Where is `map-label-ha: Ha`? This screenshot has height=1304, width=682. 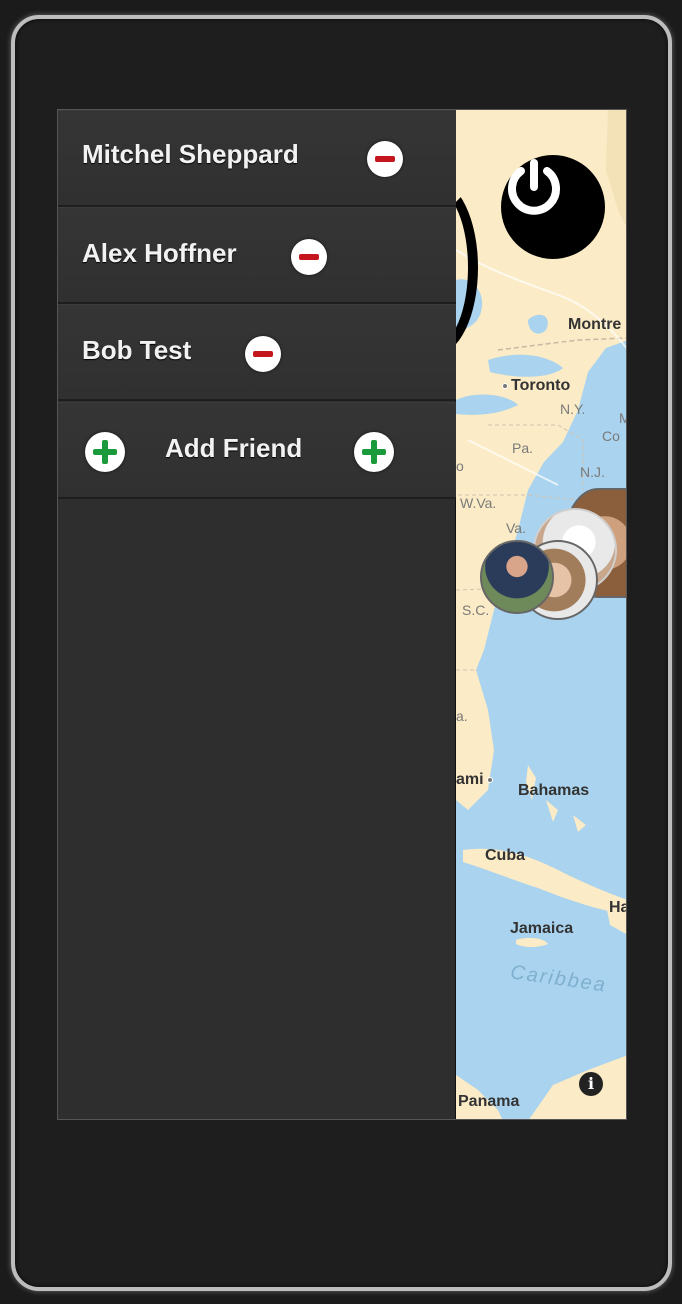 map-label-ha: Ha is located at coordinates (617, 907).